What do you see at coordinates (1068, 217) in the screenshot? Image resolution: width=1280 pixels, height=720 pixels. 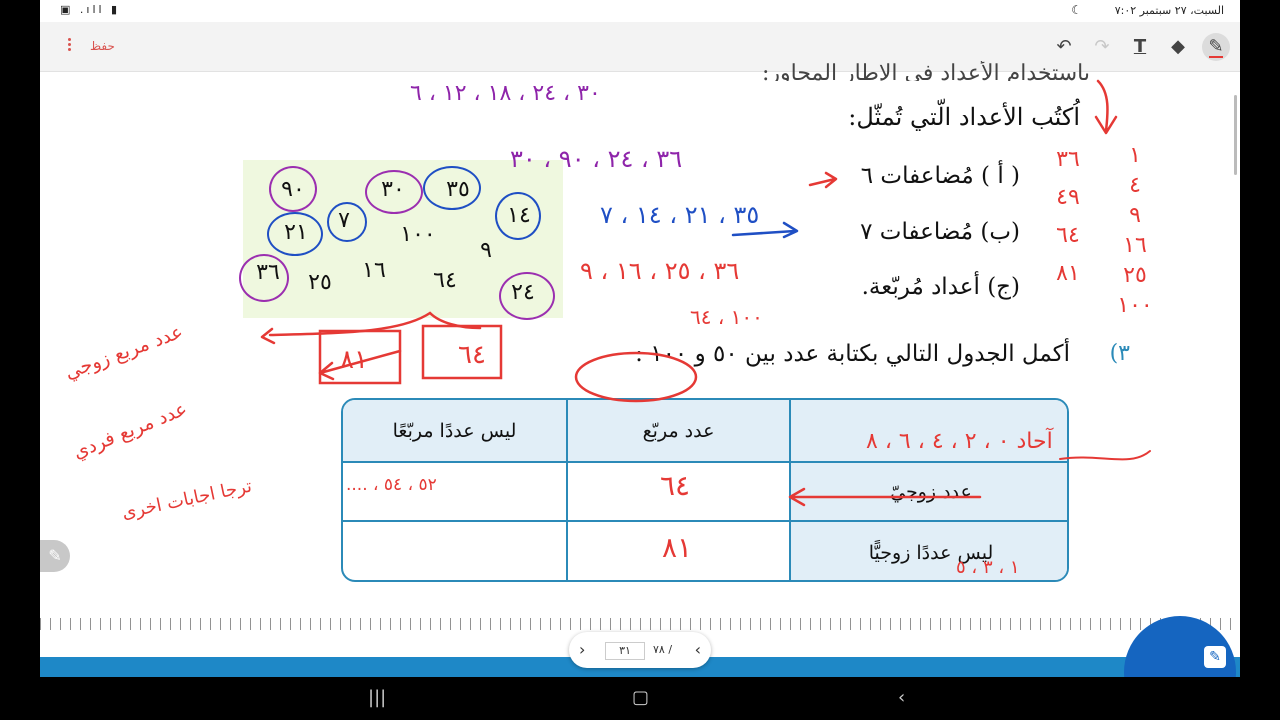 I see `squares-list-2: ٣٦ ٤٩ ٦٤ ٨١` at bounding box center [1068, 217].